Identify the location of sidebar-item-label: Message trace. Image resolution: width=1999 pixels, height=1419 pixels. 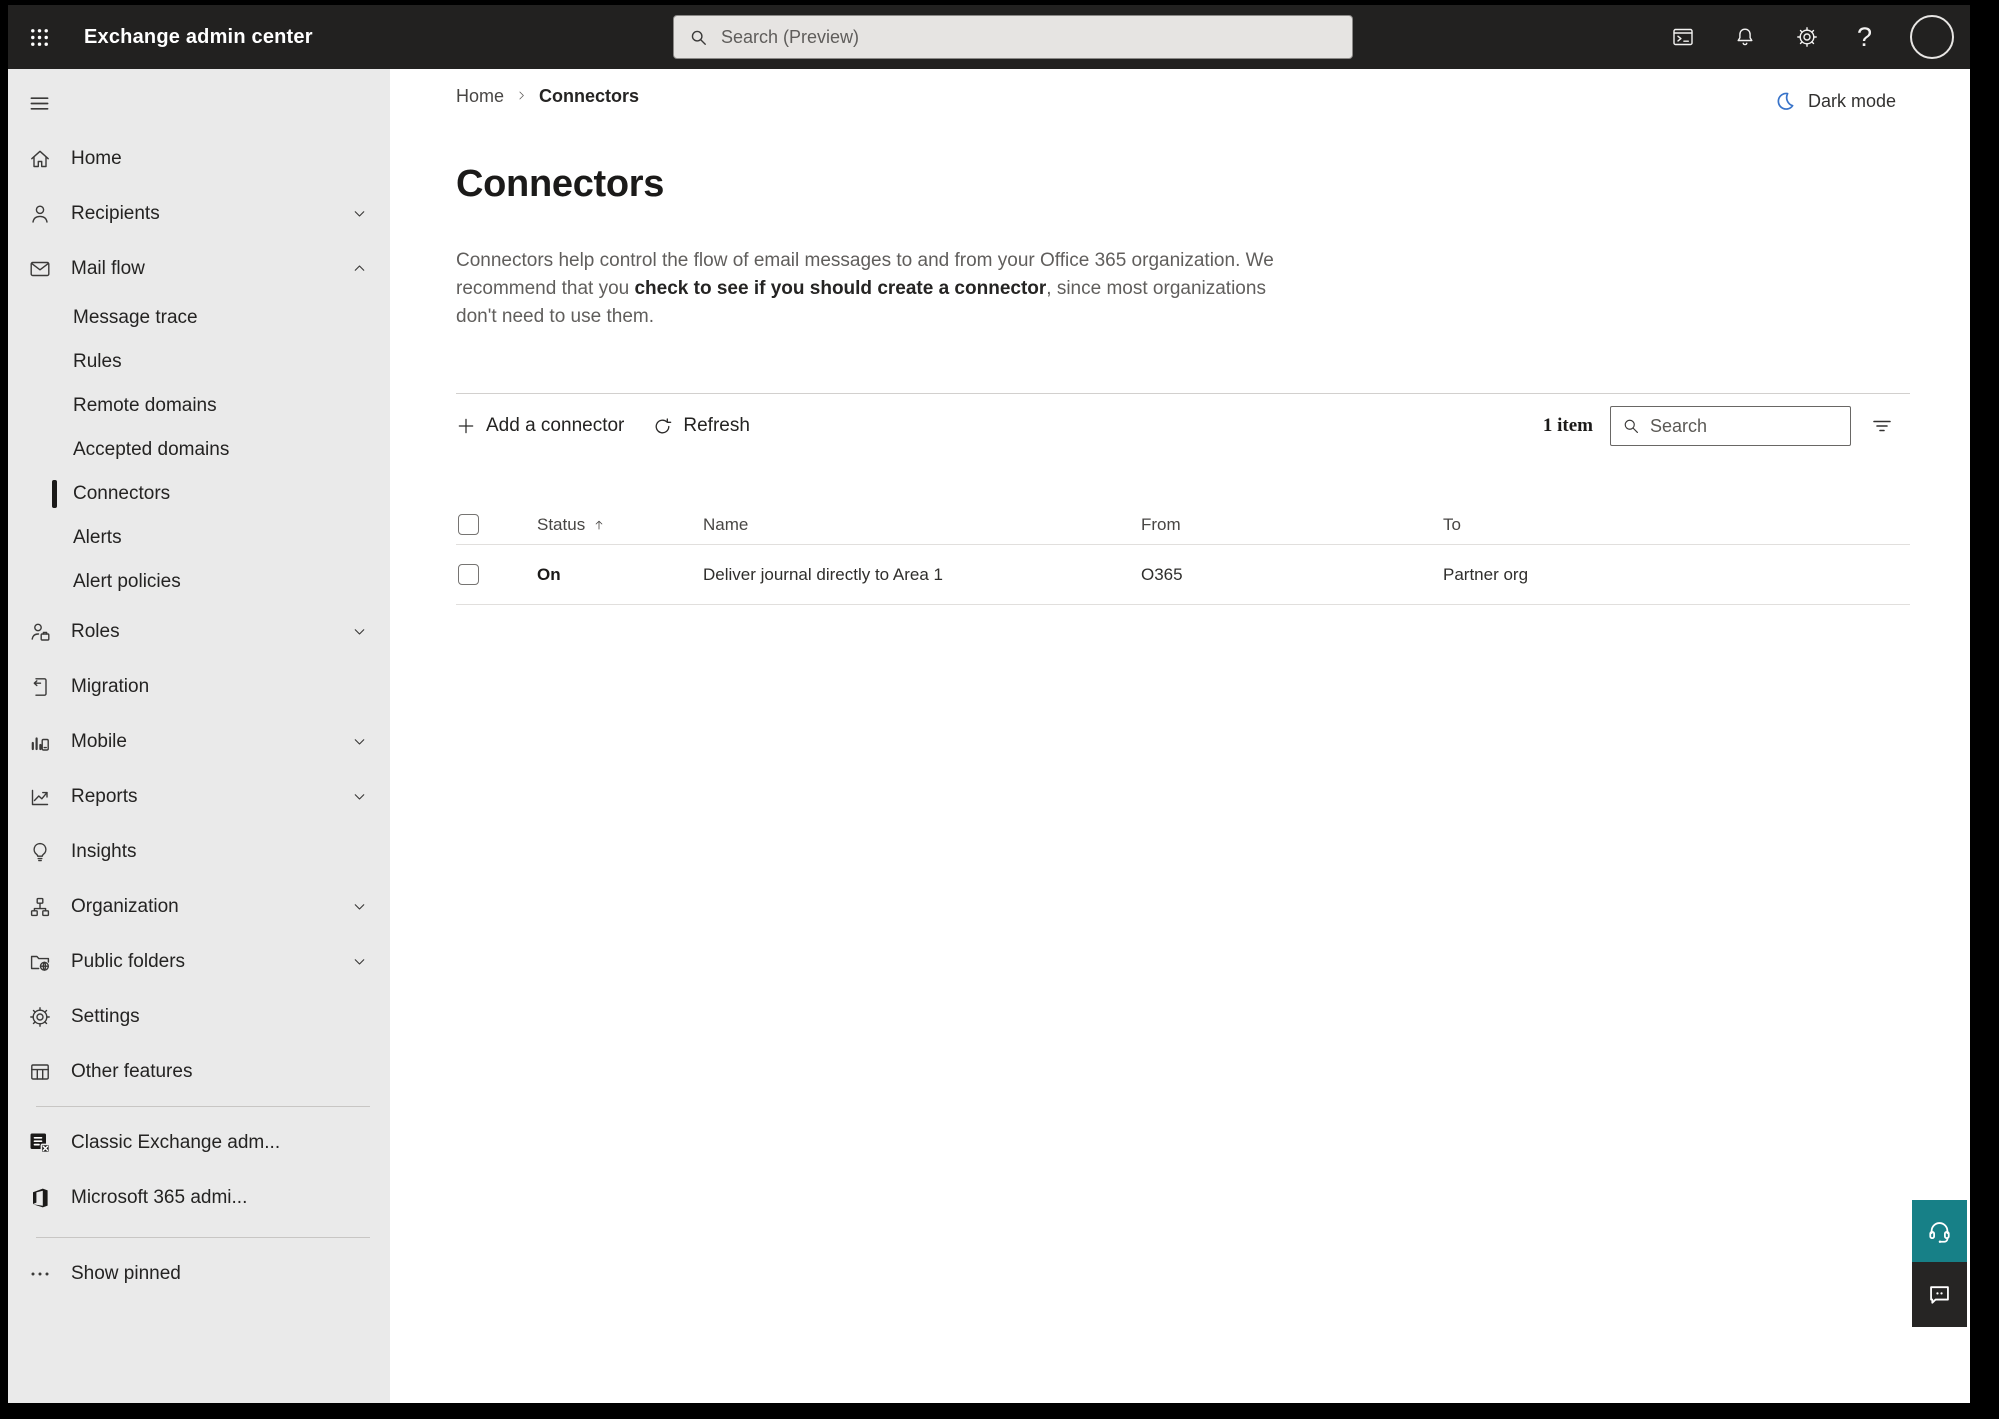
(135, 317).